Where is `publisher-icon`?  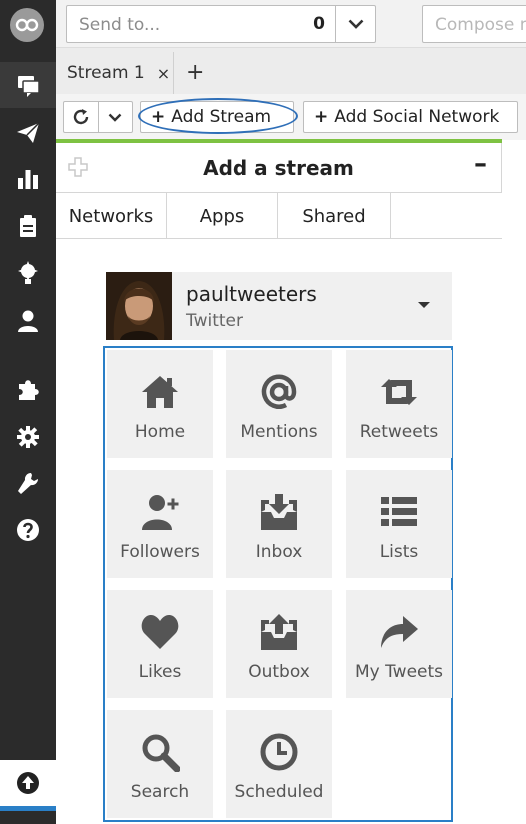 publisher-icon is located at coordinates (28, 133).